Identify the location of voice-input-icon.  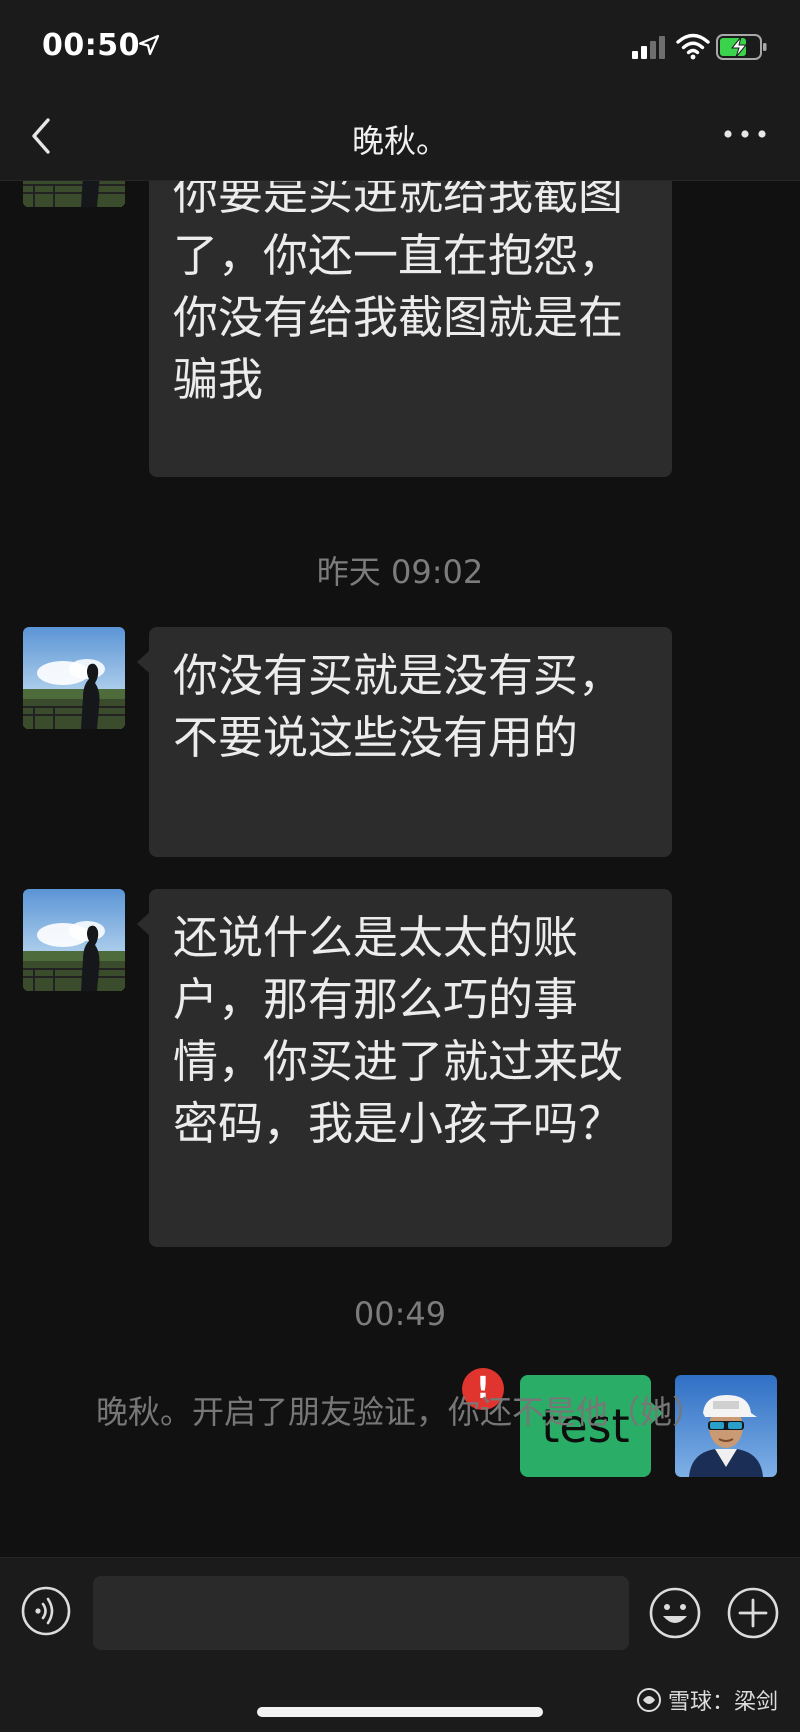
(46, 1611).